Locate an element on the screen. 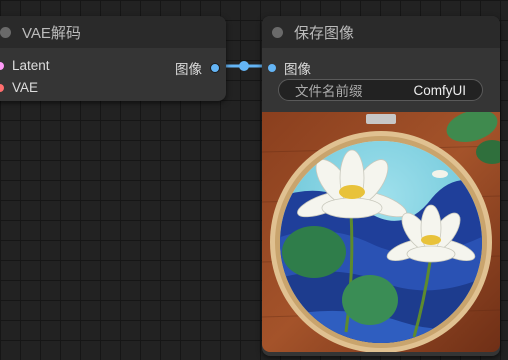 This screenshot has width=508, height=360. vae-decode-header: VAE解码 is located at coordinates (113, 32).